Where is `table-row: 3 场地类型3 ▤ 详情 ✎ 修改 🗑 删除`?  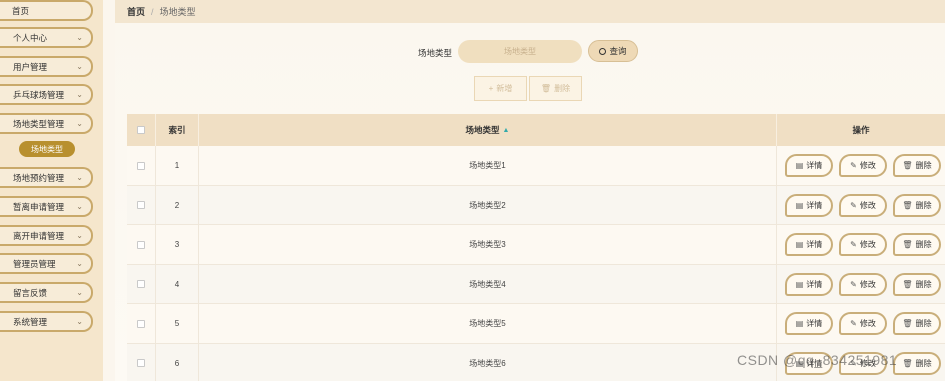 table-row: 3 场地类型3 ▤ 详情 ✎ 修改 🗑 删除 is located at coordinates (536, 245).